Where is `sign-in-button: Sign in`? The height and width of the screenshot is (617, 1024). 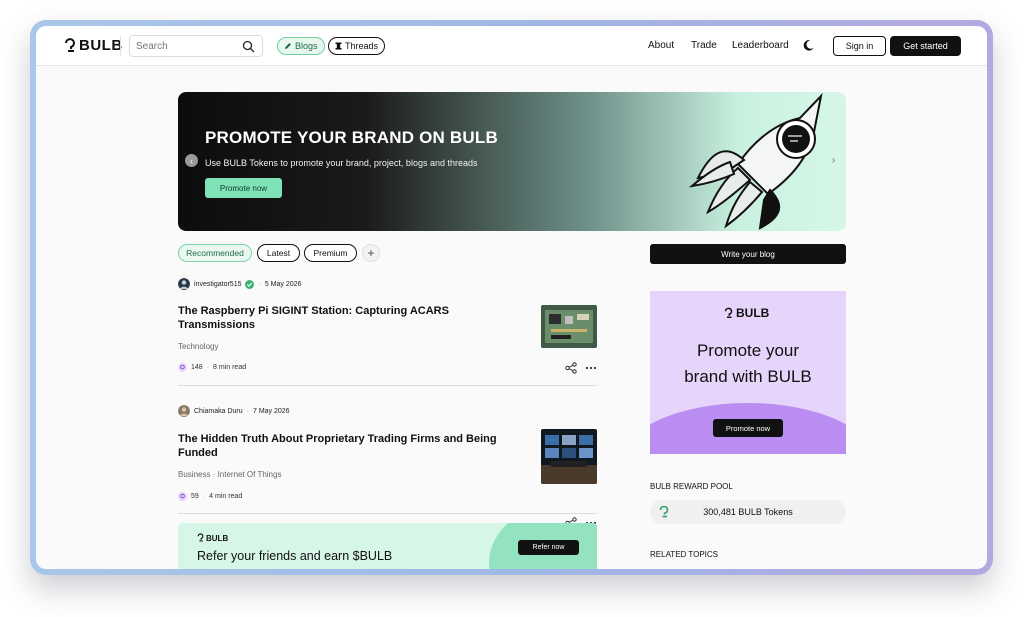 sign-in-button: Sign in is located at coordinates (859, 46).